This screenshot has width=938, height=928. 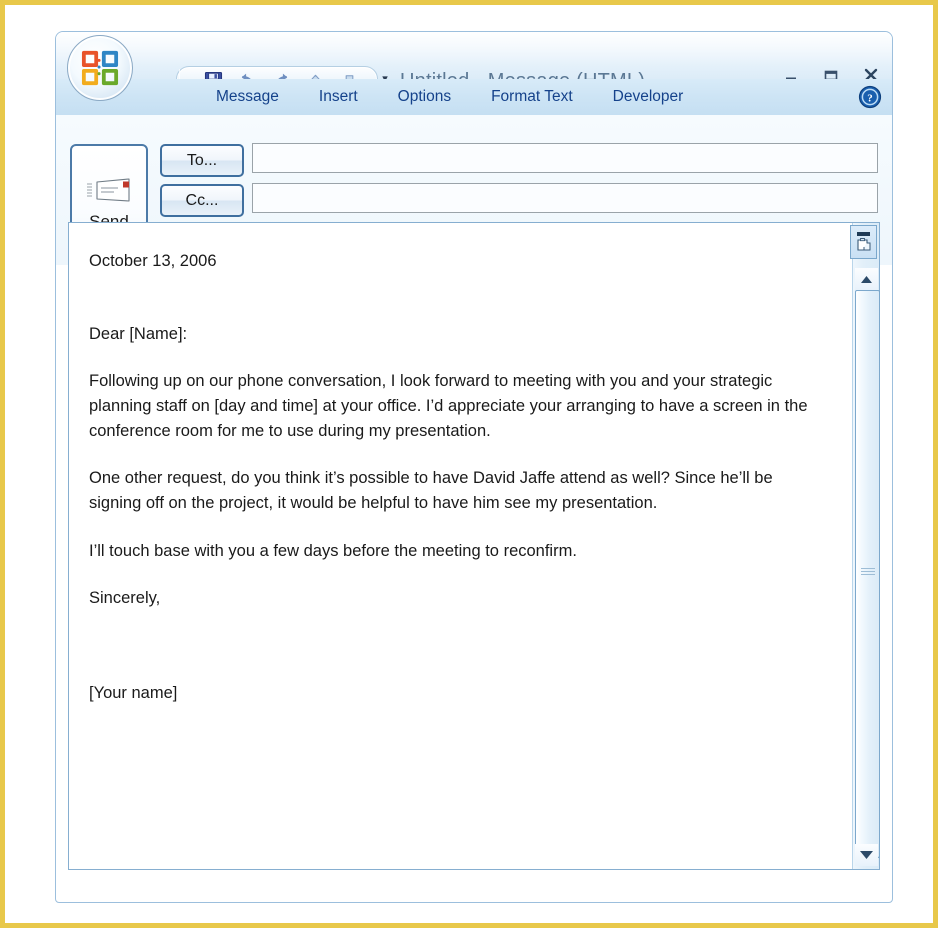 I want to click on envelope-icon, so click(x=108, y=189).